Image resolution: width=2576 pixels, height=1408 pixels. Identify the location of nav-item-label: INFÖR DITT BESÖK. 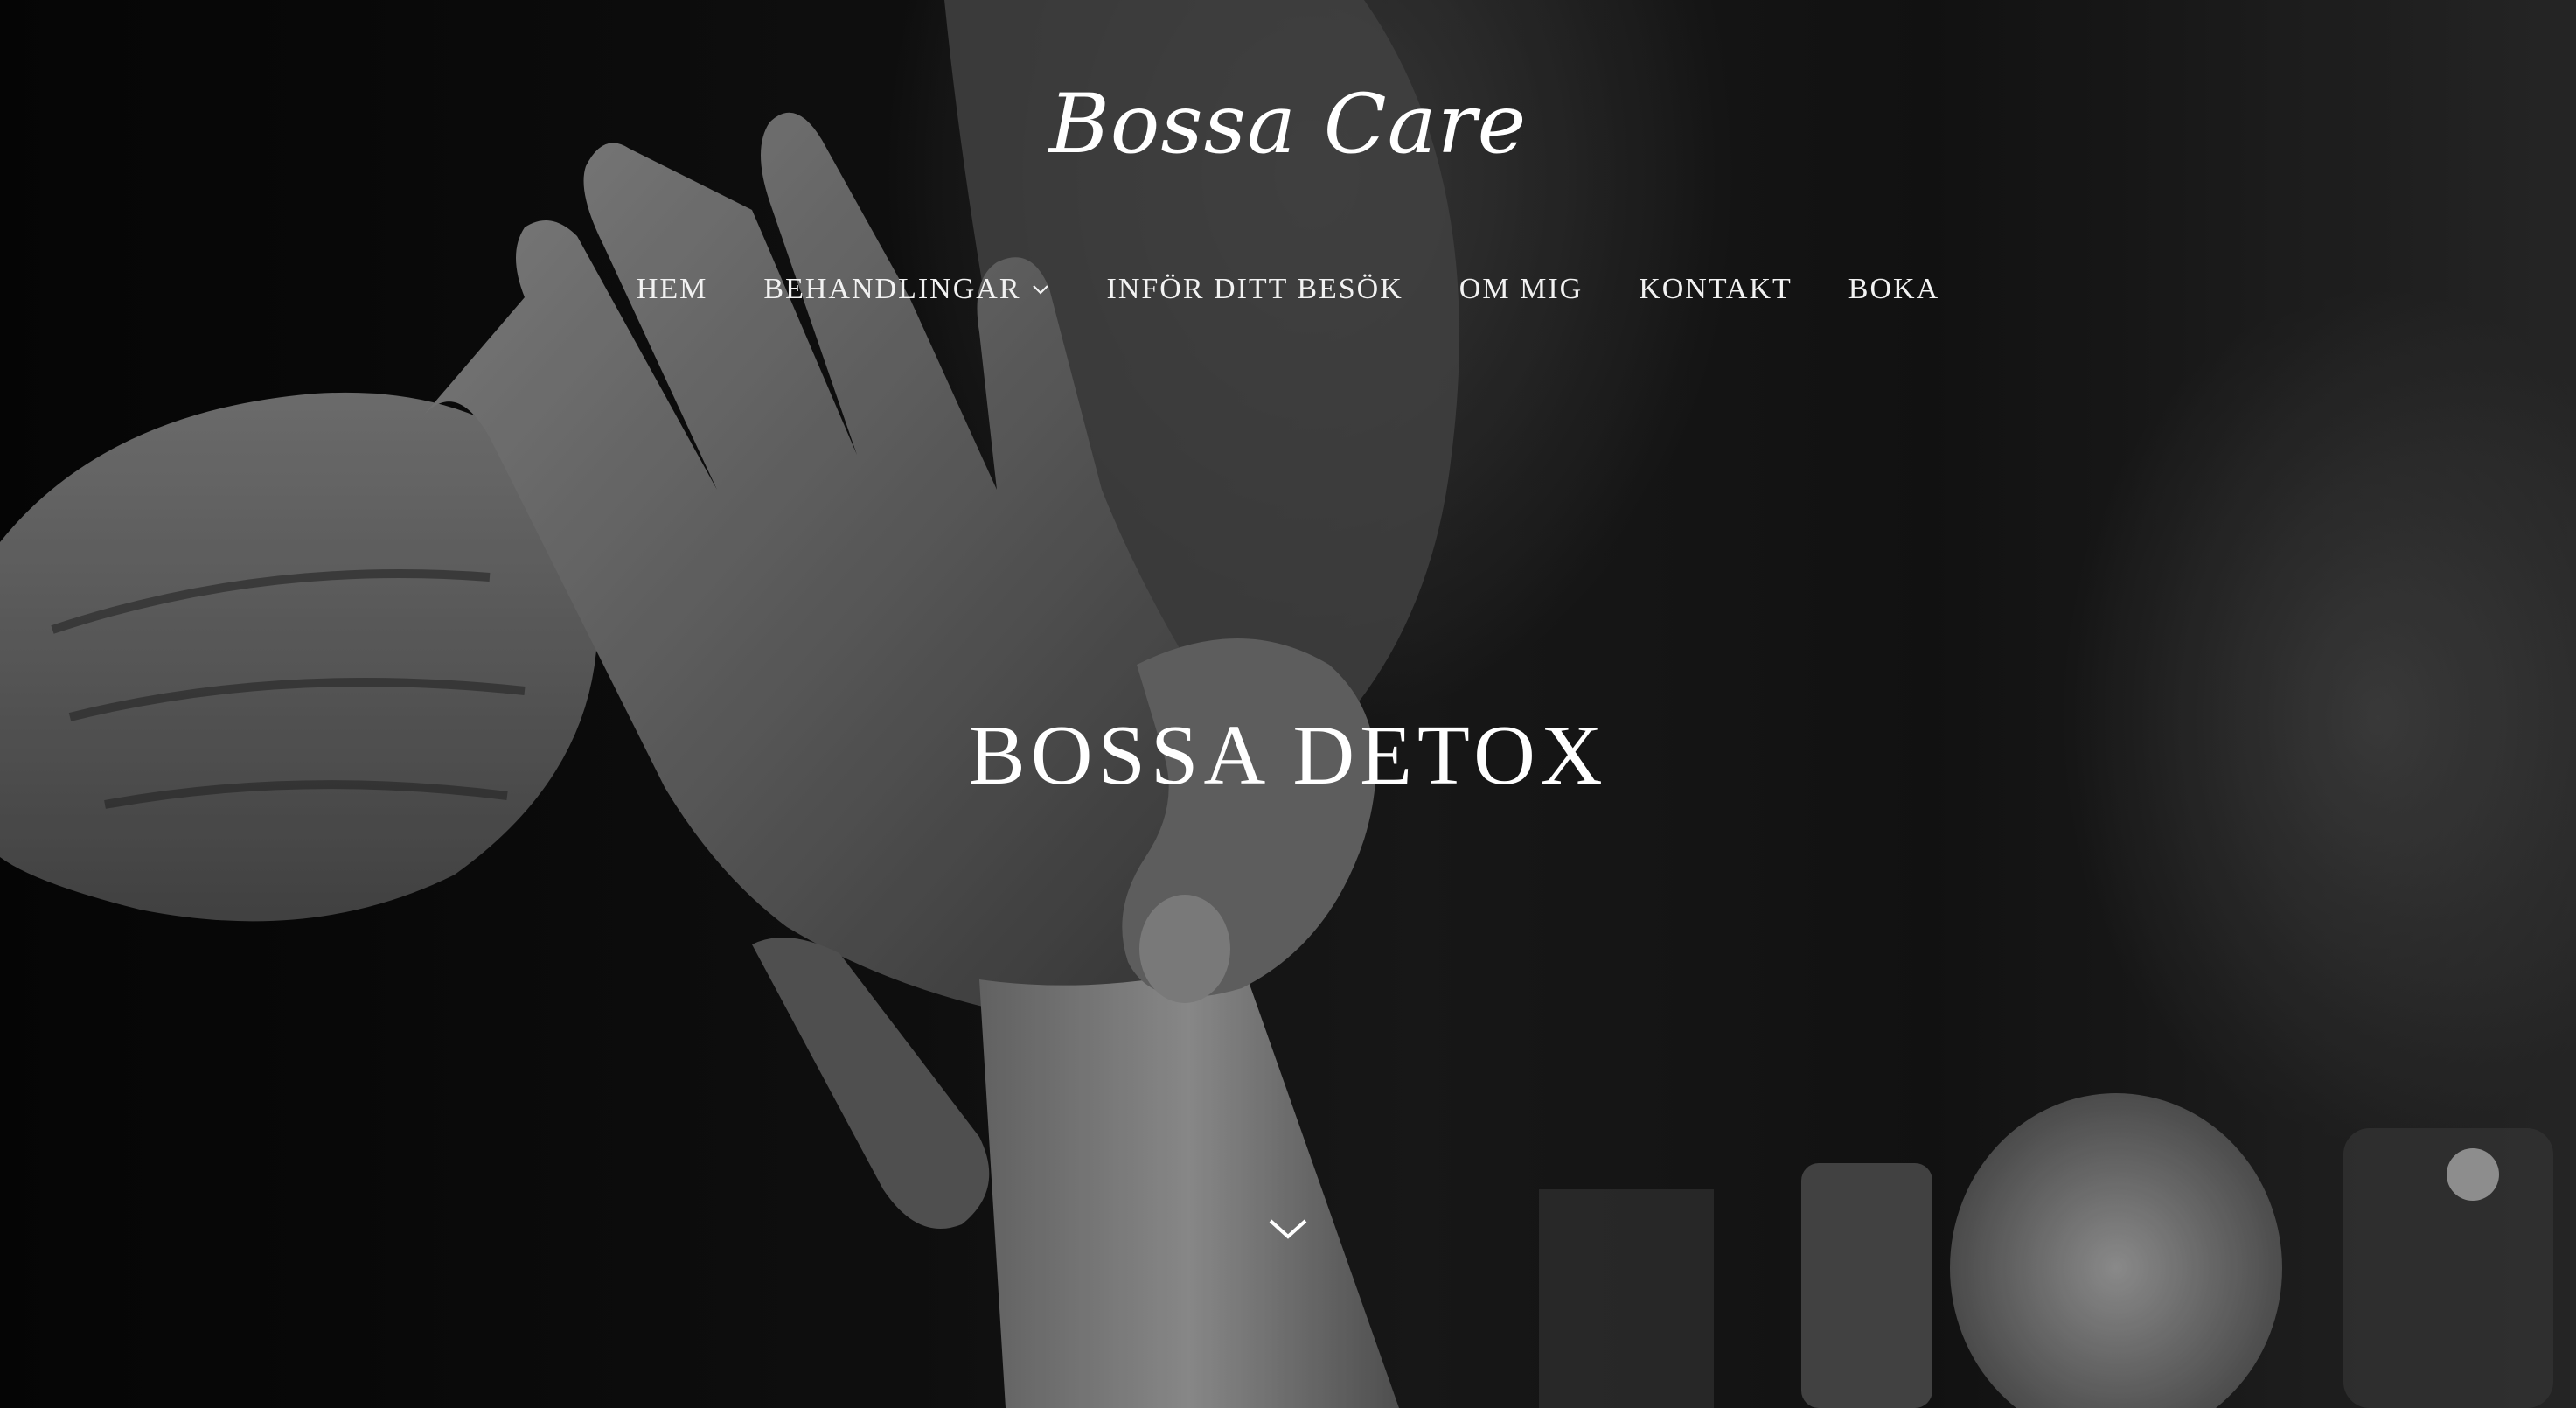
(1254, 289).